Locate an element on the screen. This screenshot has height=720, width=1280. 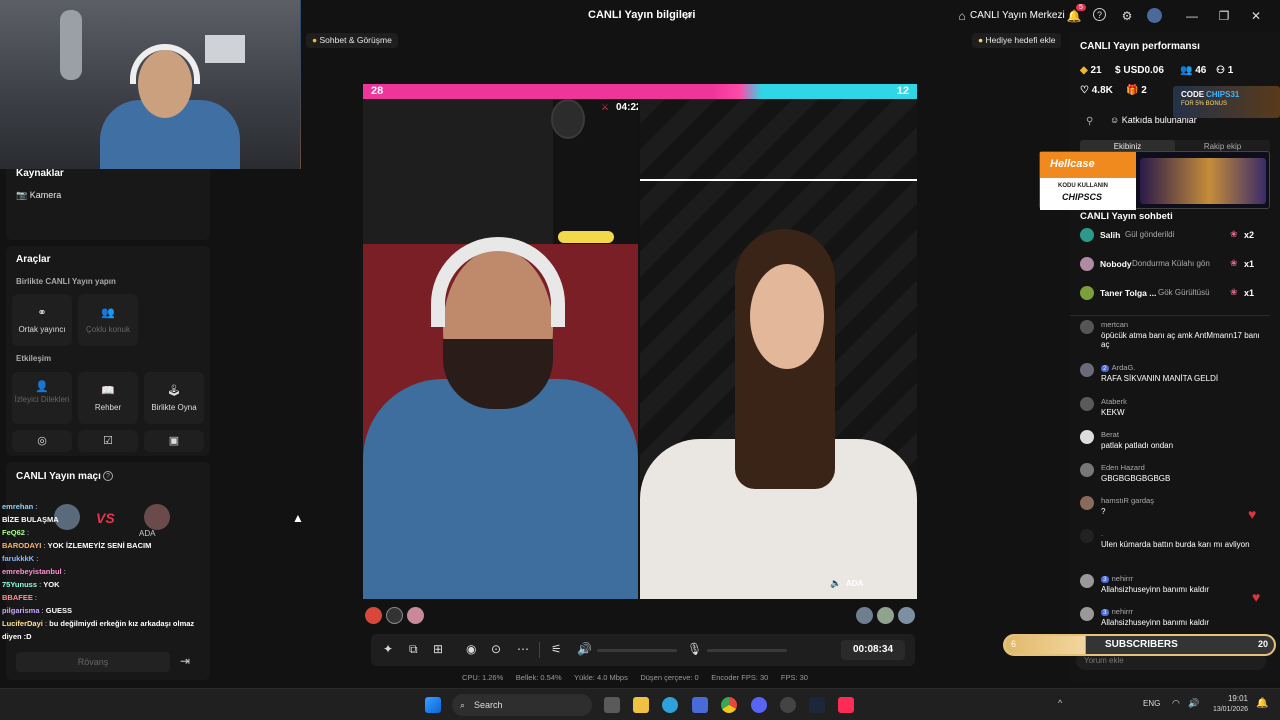
volume-slider is located at coordinates (637, 650).